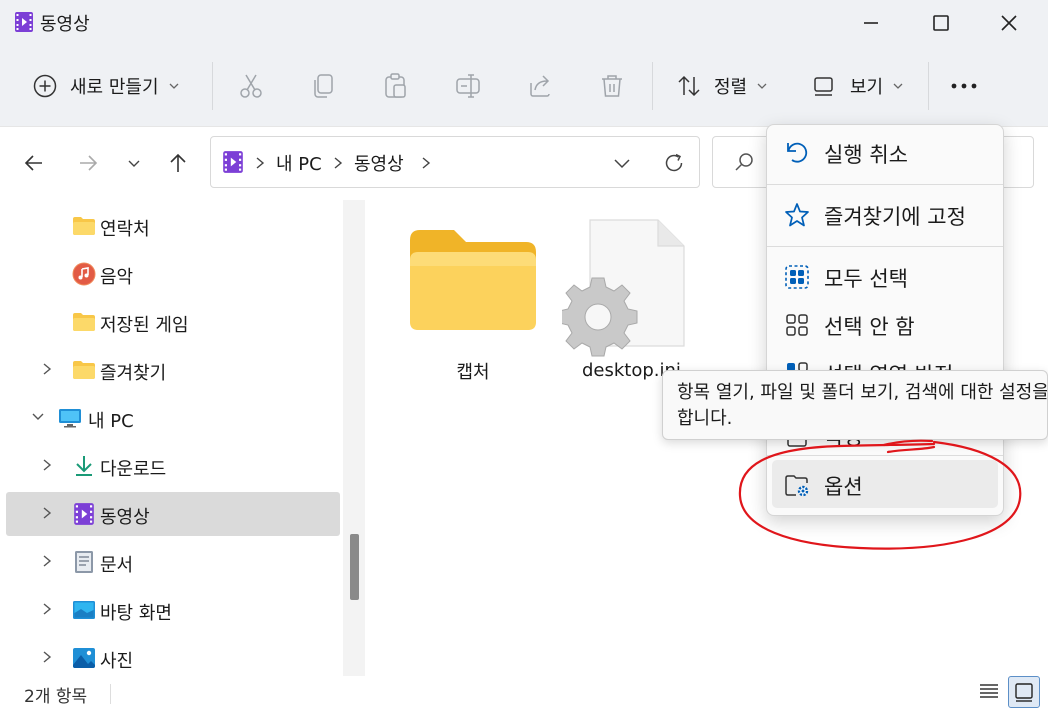 The height and width of the screenshot is (712, 1048). Describe the element at coordinates (867, 87) in the screenshot. I see `view-button-label: 보기` at that location.